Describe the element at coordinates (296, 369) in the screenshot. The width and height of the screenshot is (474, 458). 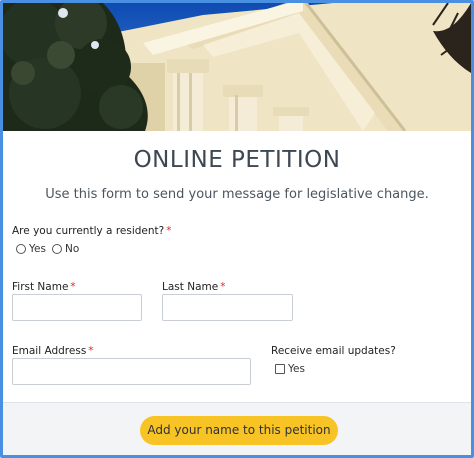
I see `email-updates-yes-label: Yes` at that location.